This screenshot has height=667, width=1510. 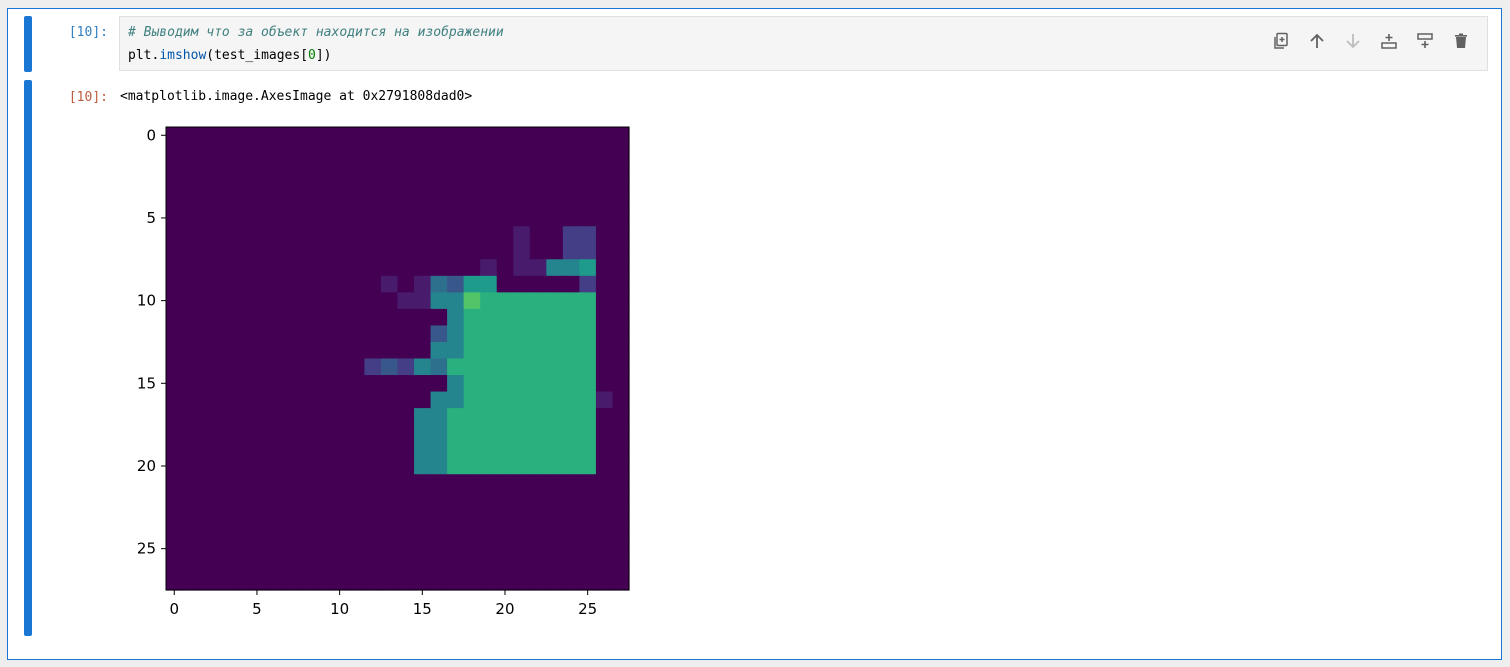 What do you see at coordinates (88, 32) in the screenshot?
I see `input-prompt: [10]:` at bounding box center [88, 32].